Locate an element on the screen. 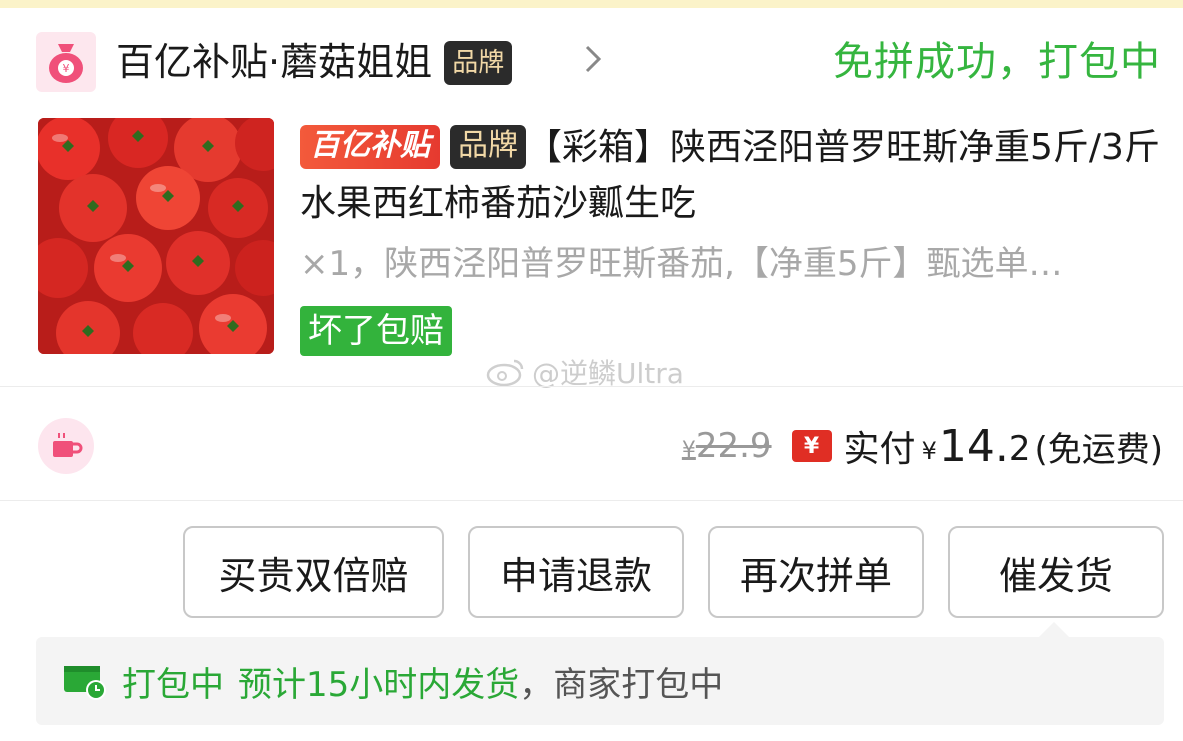  original-price: ¥22.9 is located at coordinates (727, 446).